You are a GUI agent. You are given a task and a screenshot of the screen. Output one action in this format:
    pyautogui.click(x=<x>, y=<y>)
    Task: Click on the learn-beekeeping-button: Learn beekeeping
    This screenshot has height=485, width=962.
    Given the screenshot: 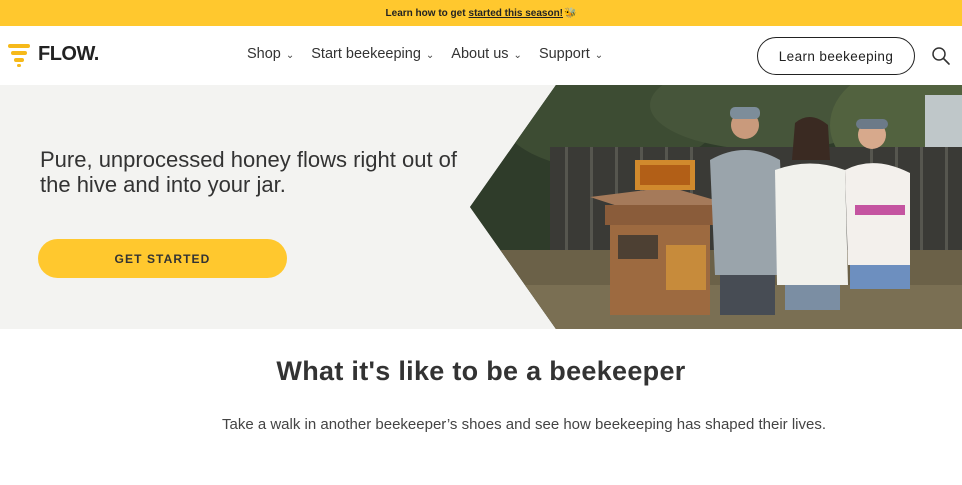 What is the action you would take?
    pyautogui.click(x=836, y=56)
    